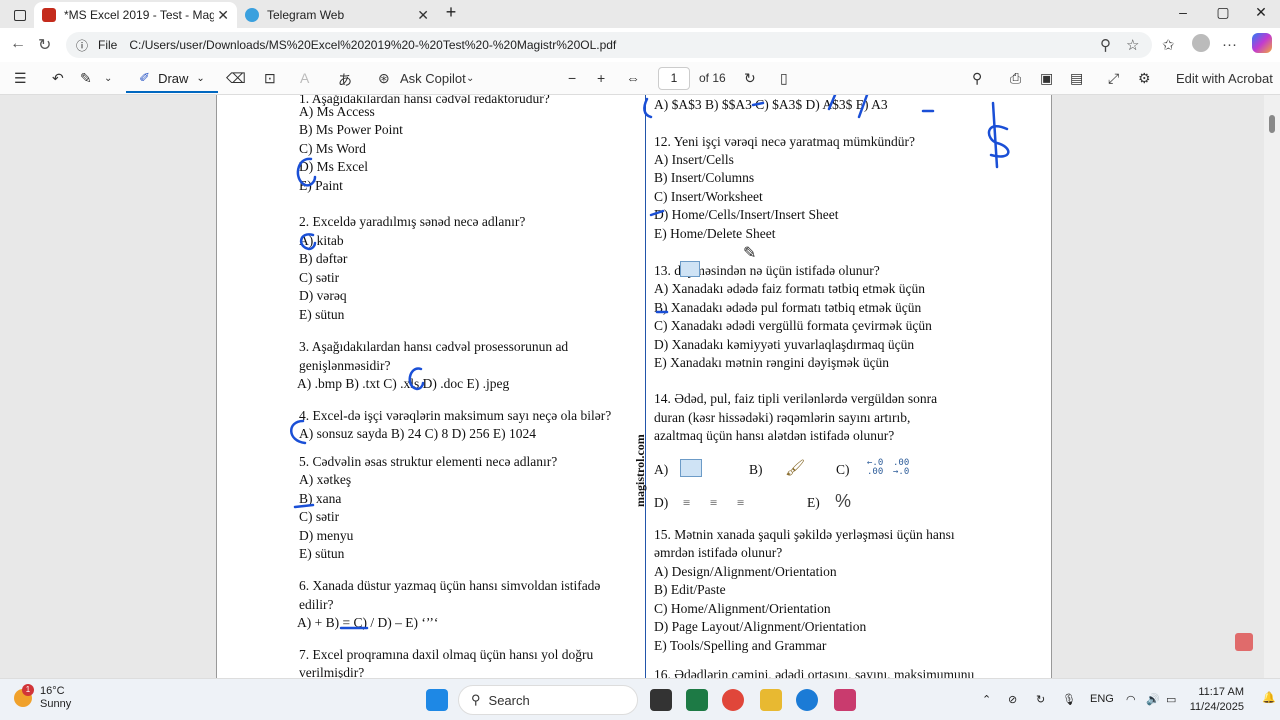  Describe the element at coordinates (708, 196) in the screenshot. I see `text-line: C) Insert/Worksheet` at that location.